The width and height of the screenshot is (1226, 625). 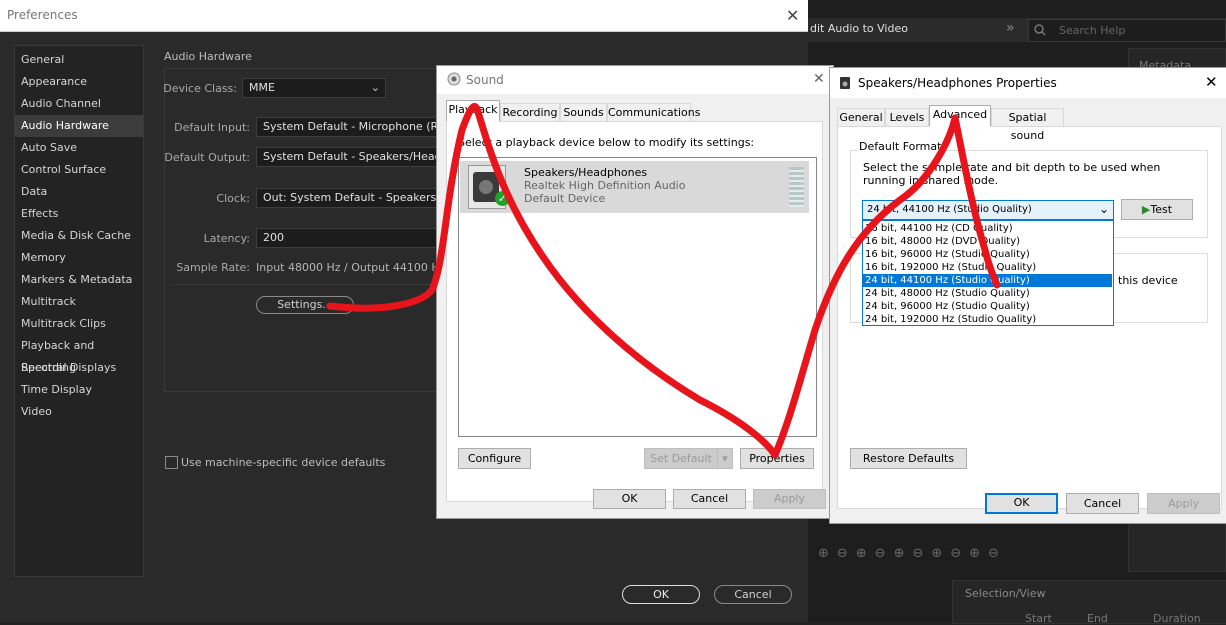 What do you see at coordinates (79, 214) in the screenshot?
I see `sidebar-item: Effects` at bounding box center [79, 214].